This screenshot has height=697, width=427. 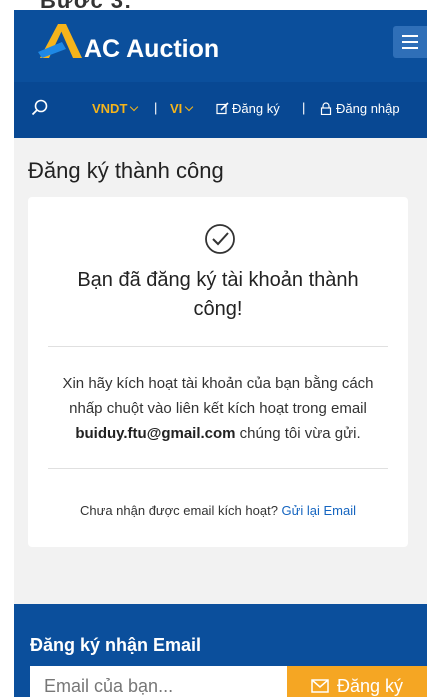 I want to click on mail-icon, so click(x=320, y=686).